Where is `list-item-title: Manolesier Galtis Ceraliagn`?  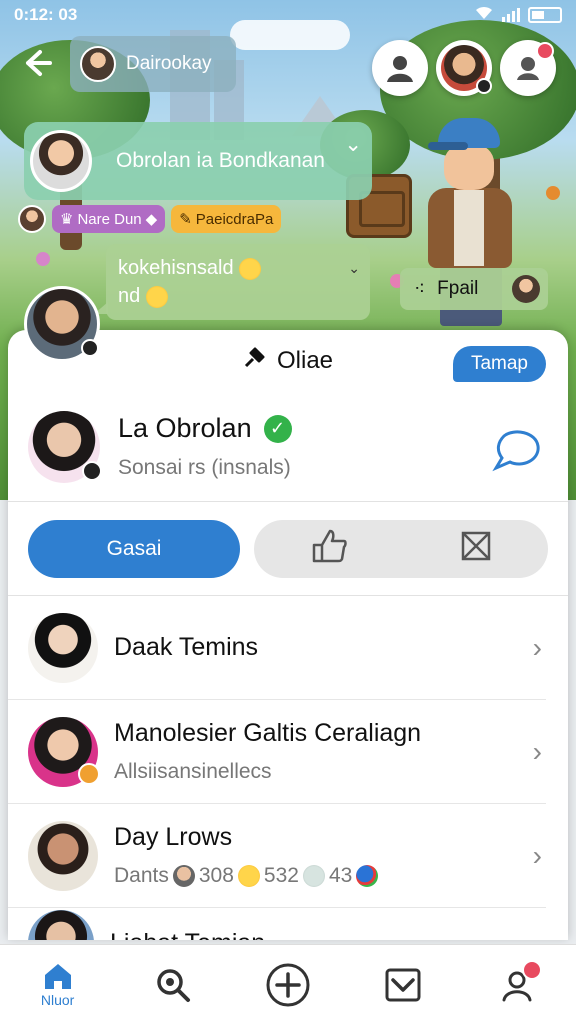
list-item-title: Manolesier Galtis Ceraliagn is located at coordinates (268, 733).